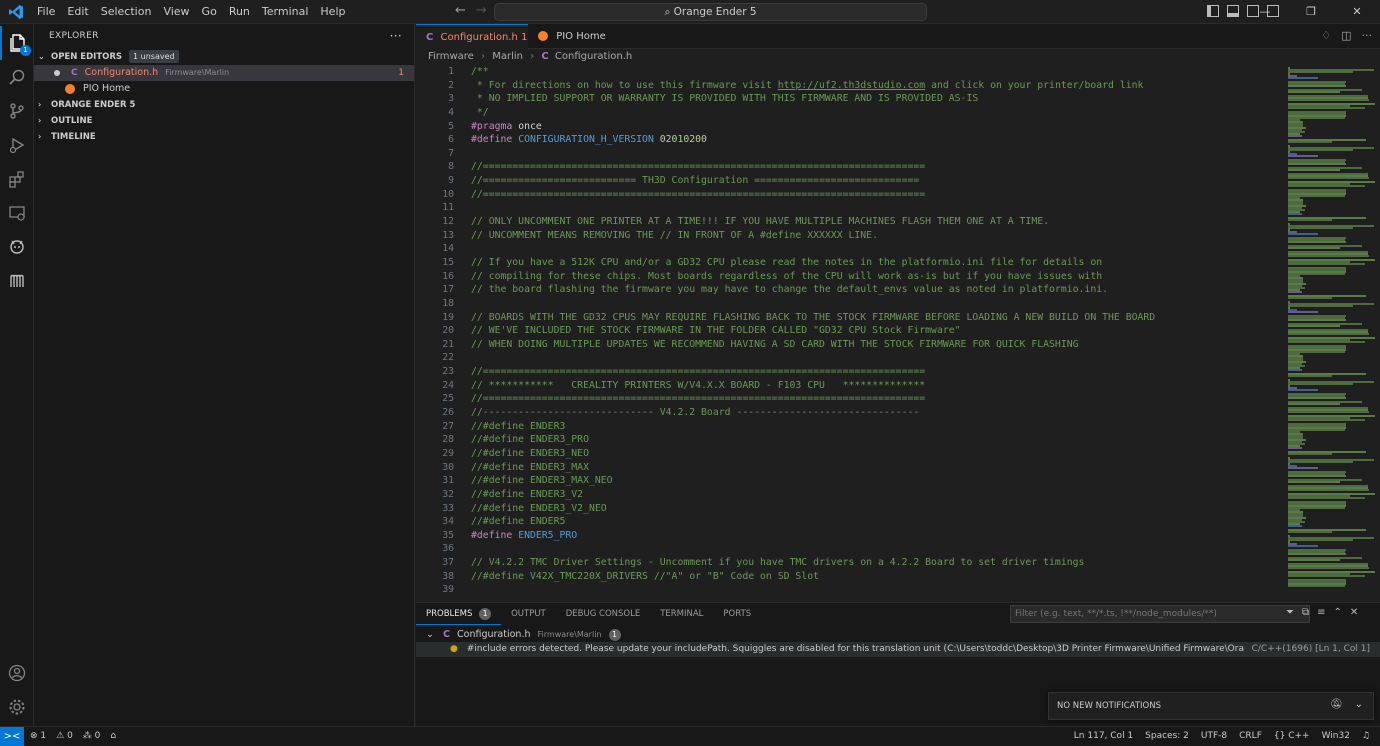  What do you see at coordinates (1354, 612) in the screenshot?
I see `close-panel-icon: ✕` at bounding box center [1354, 612].